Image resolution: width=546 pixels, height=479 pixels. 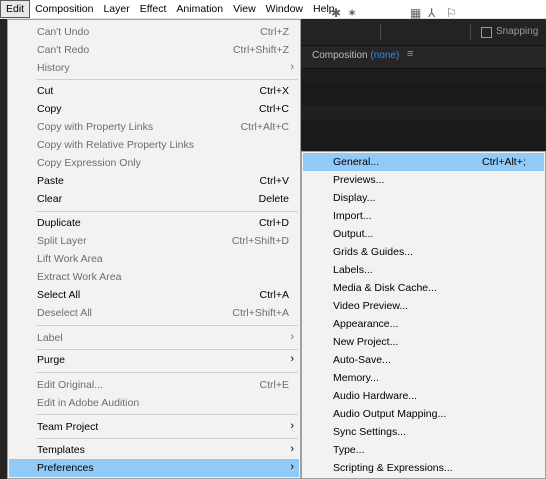 What do you see at coordinates (340, 55) in the screenshot?
I see `composition-title-text: Composition` at bounding box center [340, 55].